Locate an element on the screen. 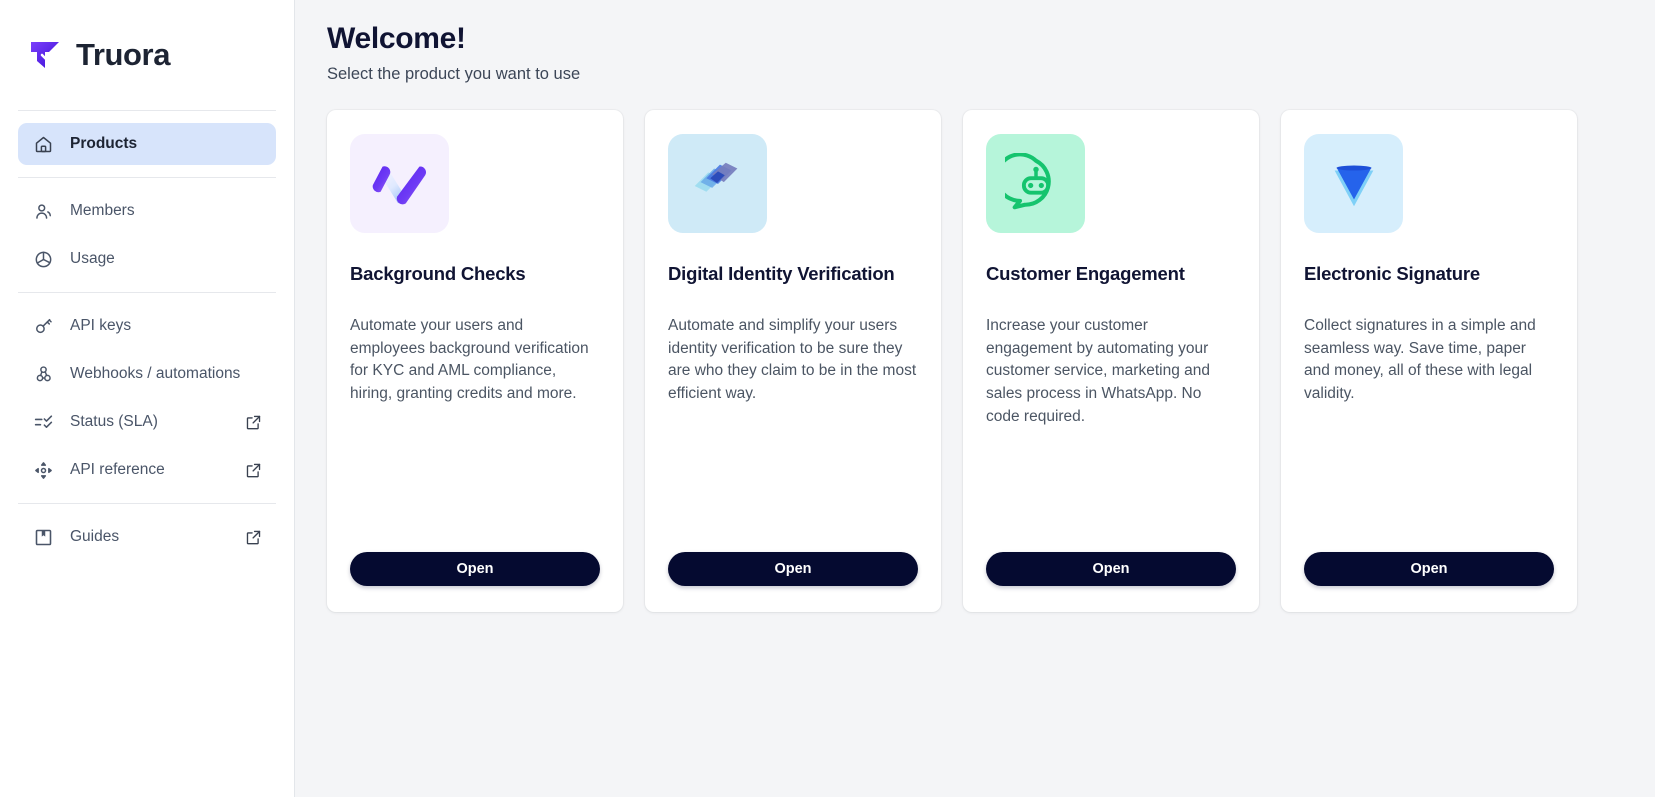 The height and width of the screenshot is (797, 1655). sidebar-group-primary: Products is located at coordinates (147, 144).